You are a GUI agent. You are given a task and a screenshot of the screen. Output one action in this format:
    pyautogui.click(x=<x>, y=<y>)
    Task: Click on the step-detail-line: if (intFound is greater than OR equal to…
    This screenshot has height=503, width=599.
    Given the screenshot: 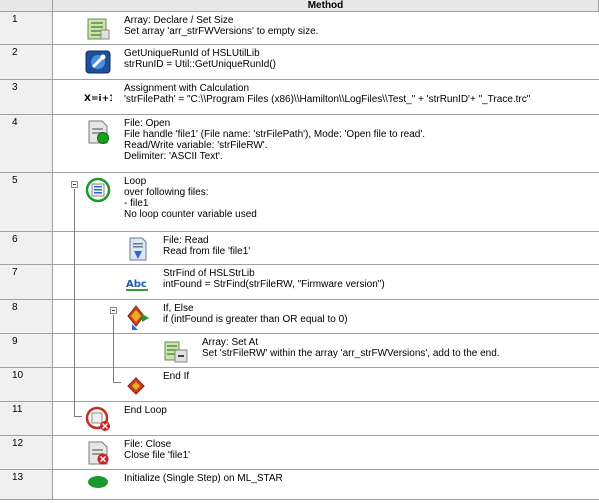 What is the action you would take?
    pyautogui.click(x=255, y=319)
    